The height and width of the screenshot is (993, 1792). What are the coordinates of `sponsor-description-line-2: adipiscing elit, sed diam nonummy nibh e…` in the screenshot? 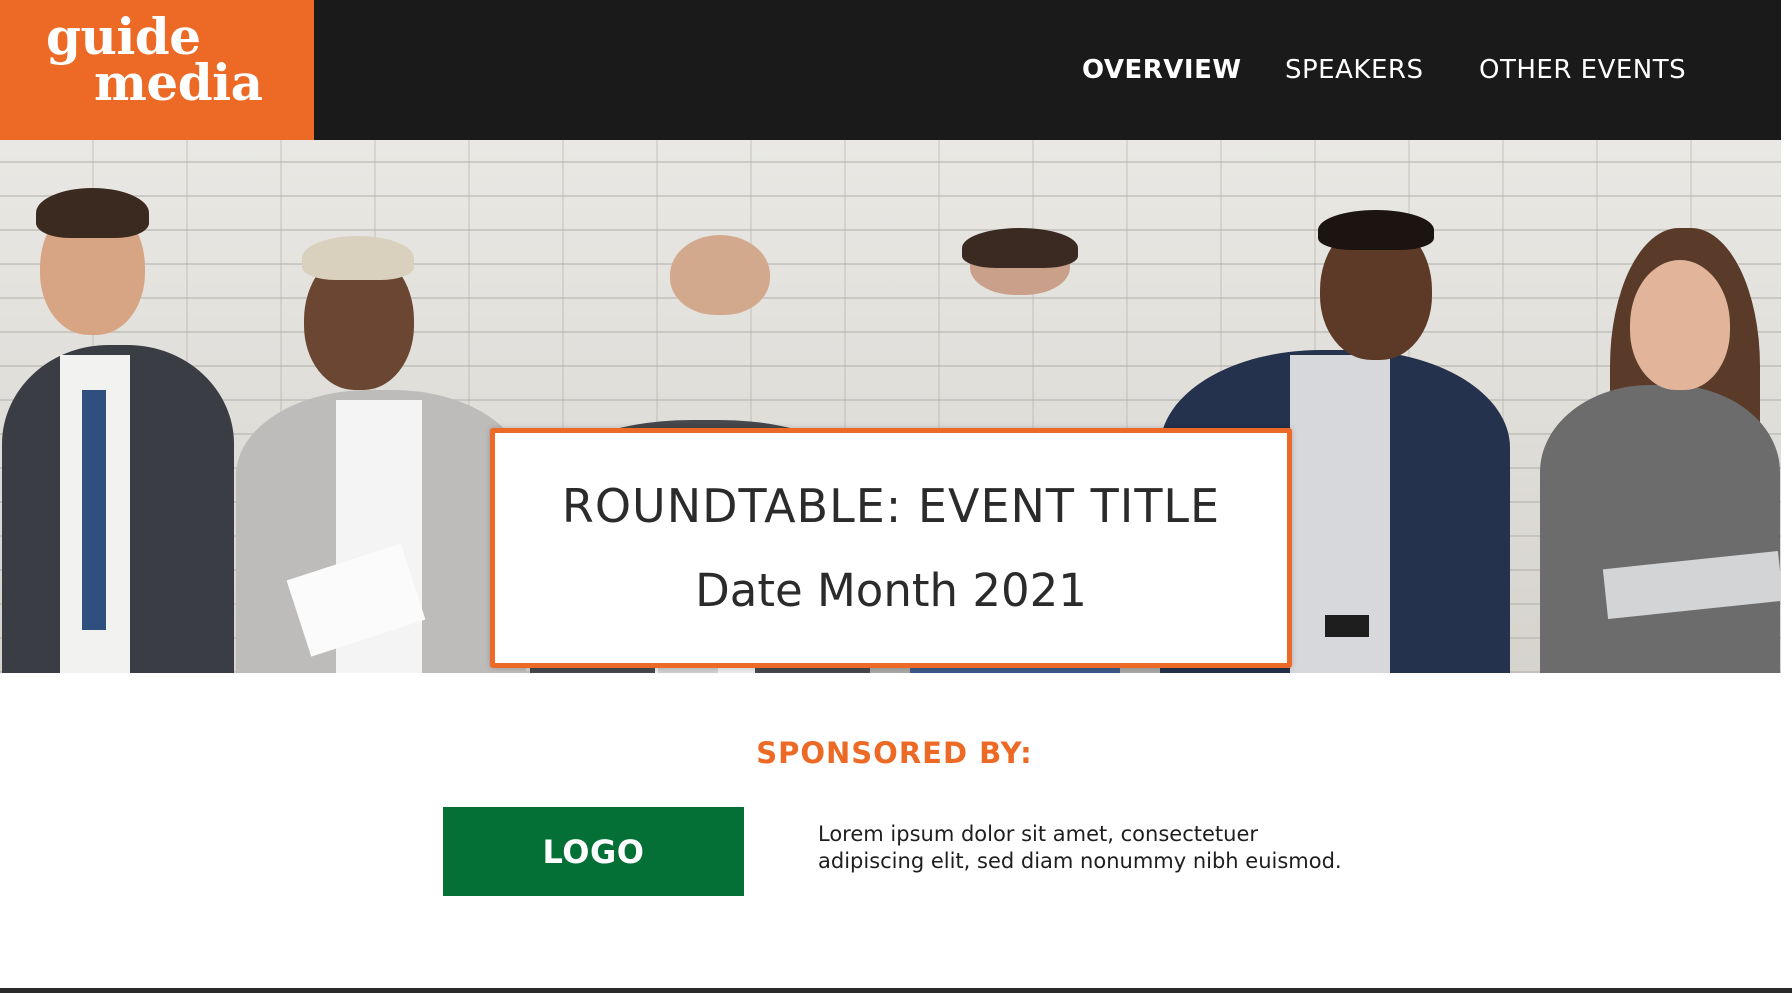 It's located at (1080, 861).